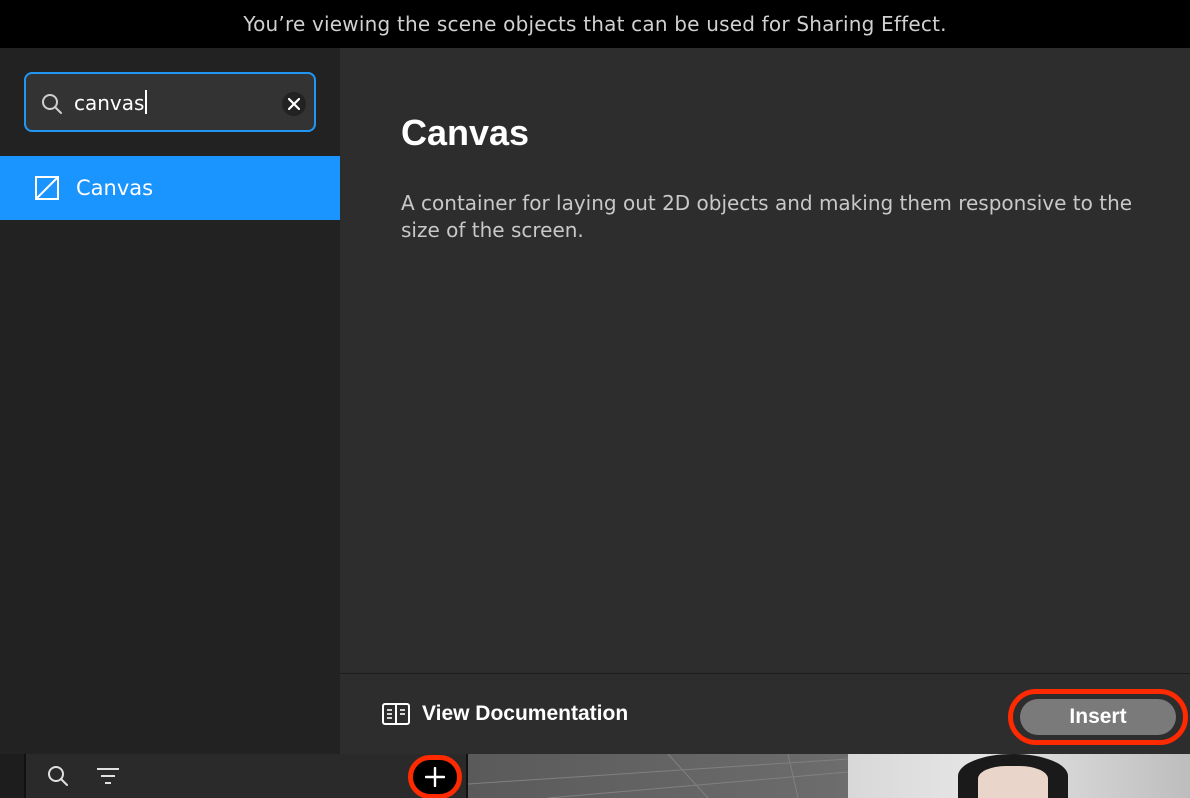  What do you see at coordinates (108, 776) in the screenshot?
I see `filter-icon` at bounding box center [108, 776].